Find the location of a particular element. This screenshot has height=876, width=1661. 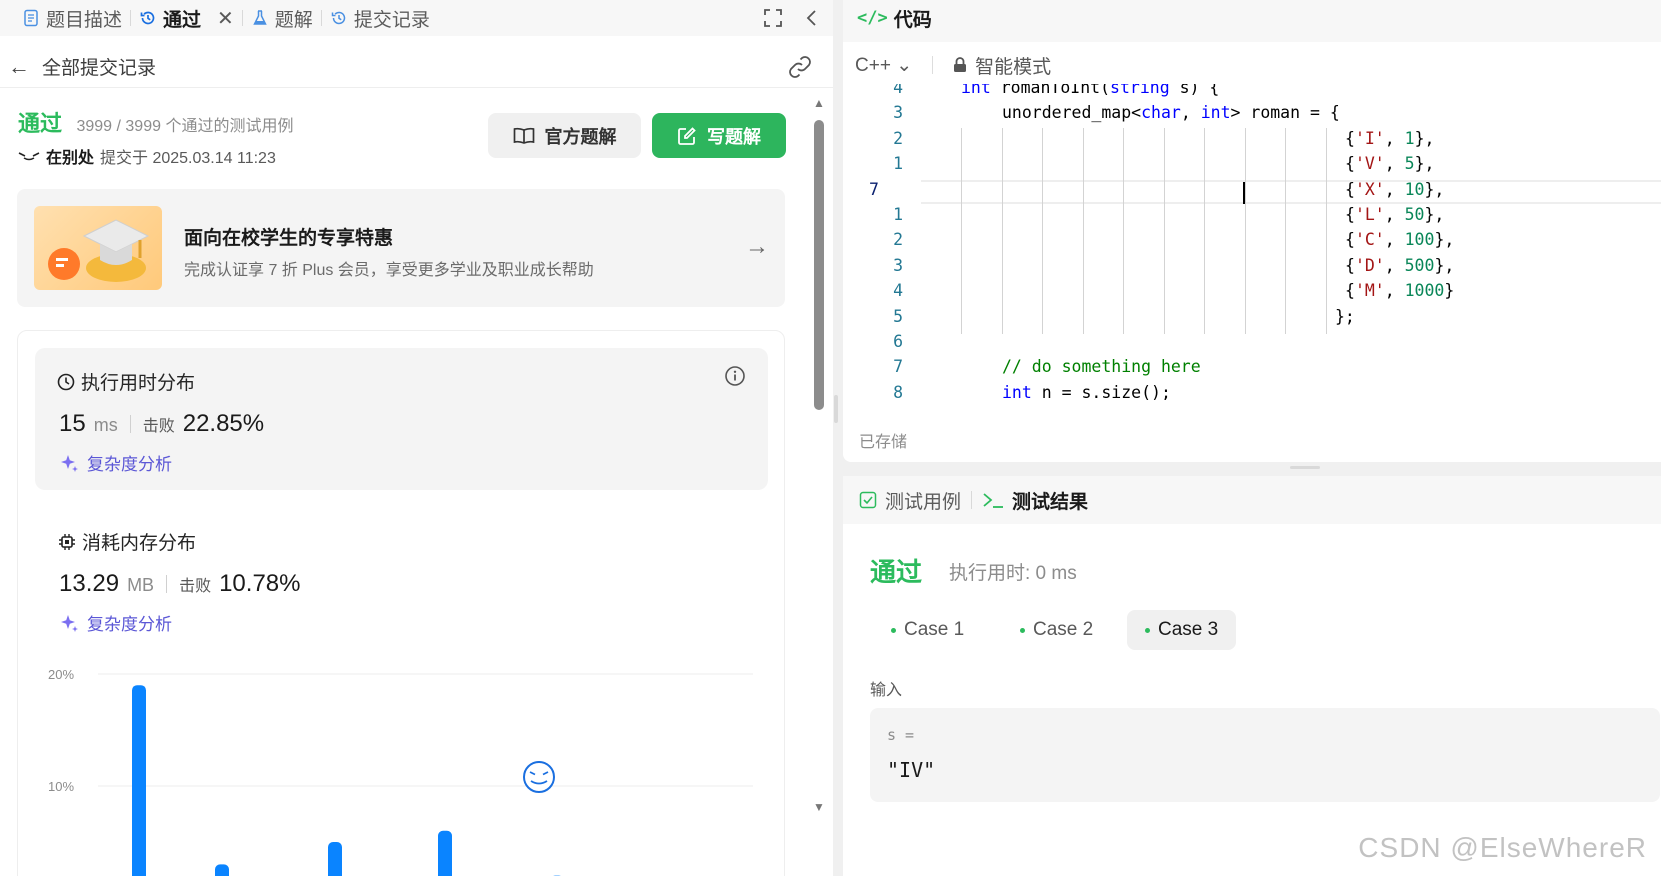

memory-distribution-chart: 20% 10% is located at coordinates (403, 768).